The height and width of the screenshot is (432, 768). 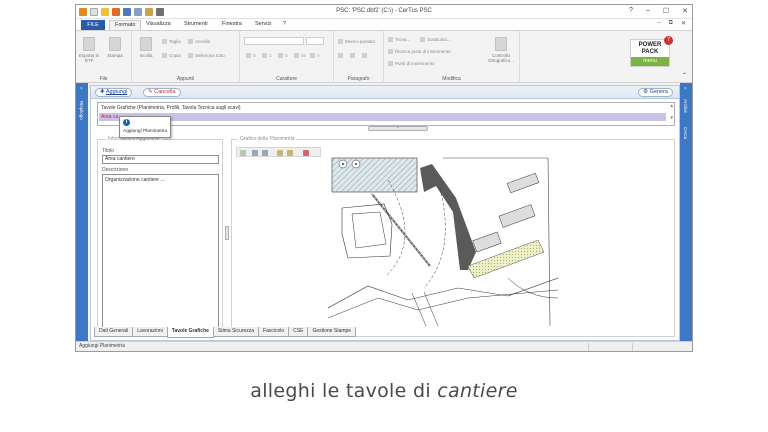 I want to click on site-plan-drawing, so click(x=443, y=238).